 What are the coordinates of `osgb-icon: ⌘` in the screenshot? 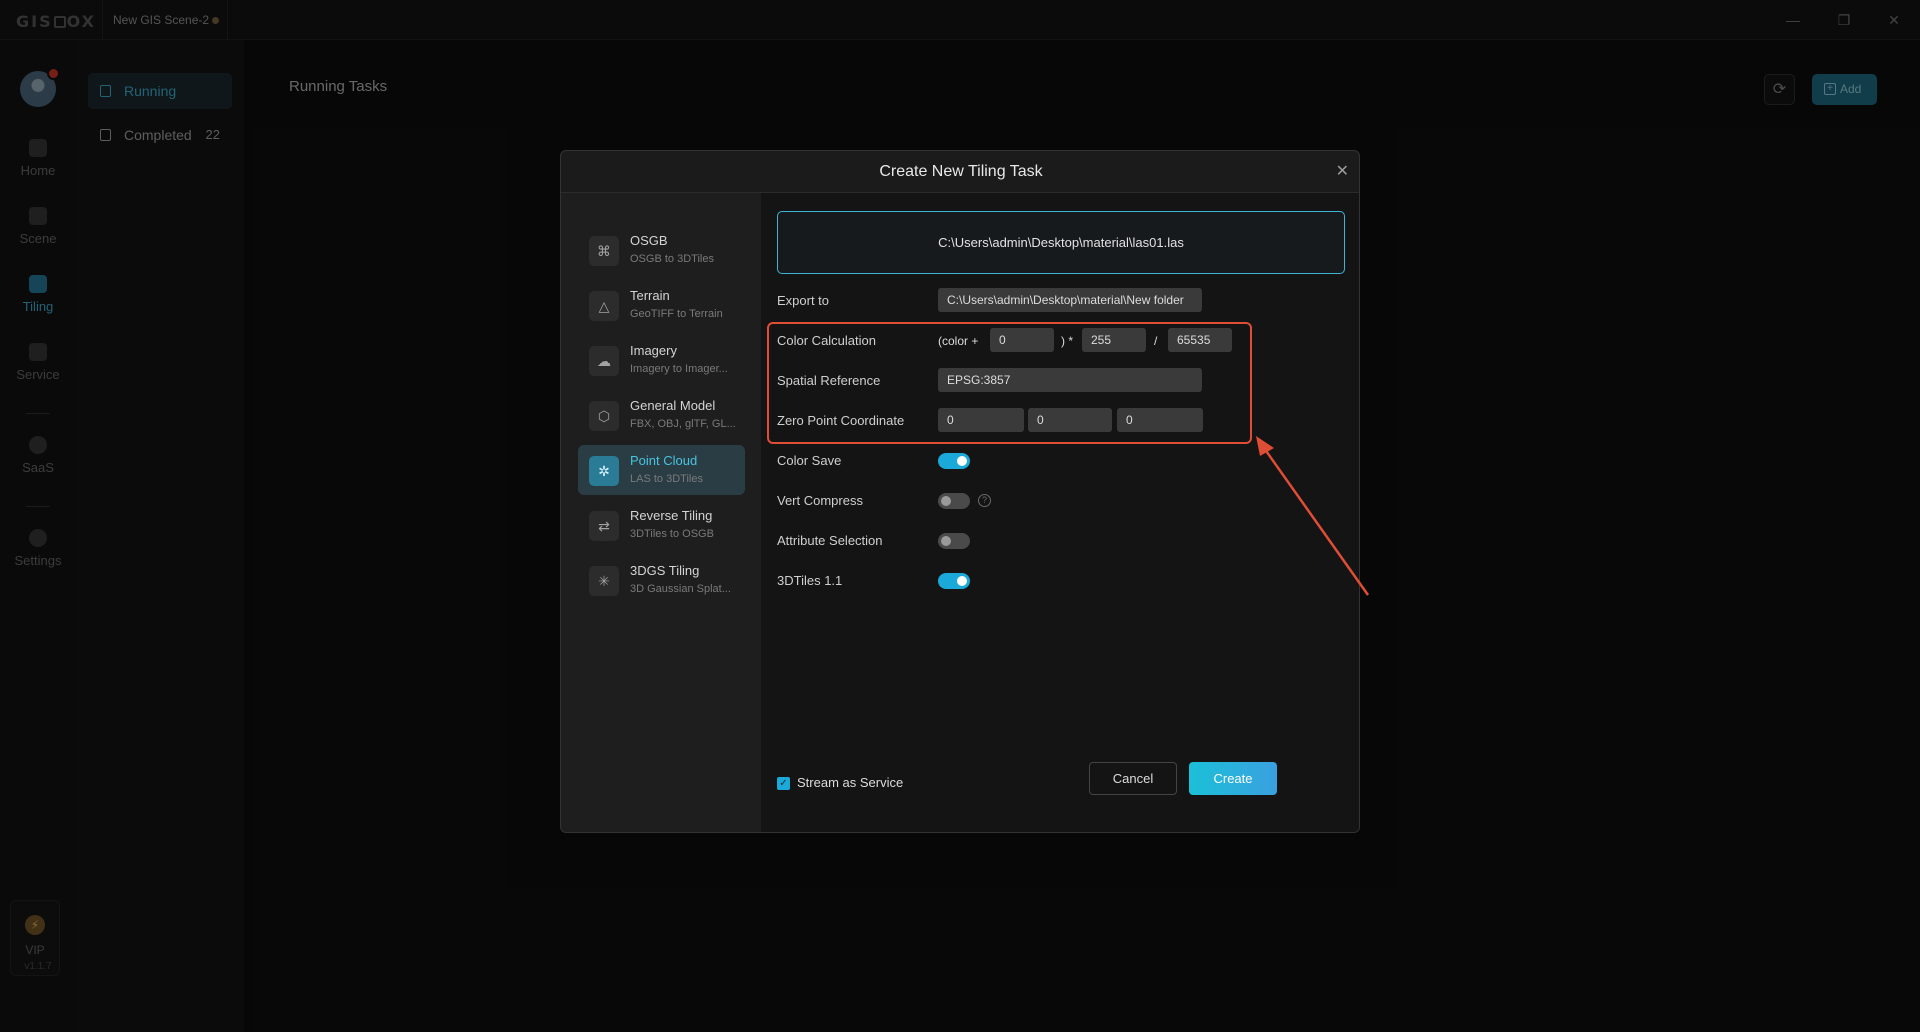 It's located at (604, 251).